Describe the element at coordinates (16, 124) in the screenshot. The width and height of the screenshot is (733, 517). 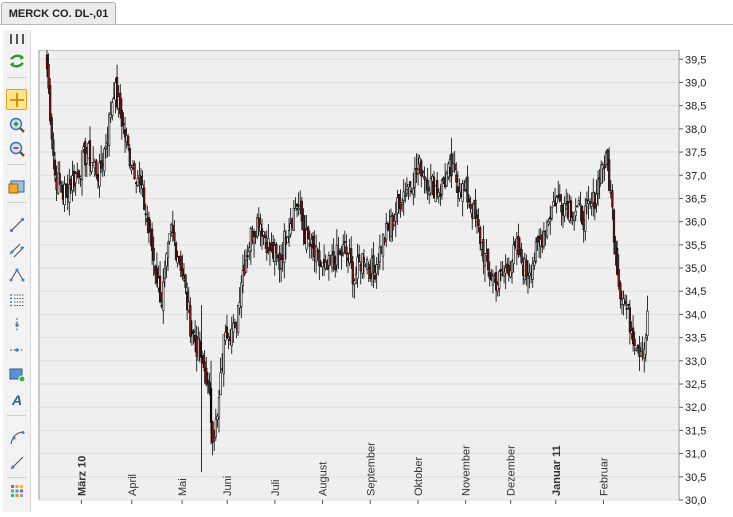
I see `zoom-in-button` at that location.